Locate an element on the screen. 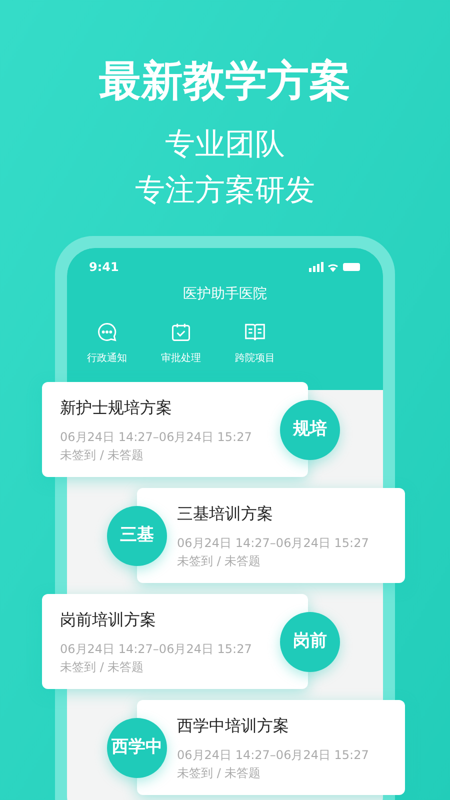 The width and height of the screenshot is (450, 800). plan-title: 新护士规培方案 is located at coordinates (116, 407).